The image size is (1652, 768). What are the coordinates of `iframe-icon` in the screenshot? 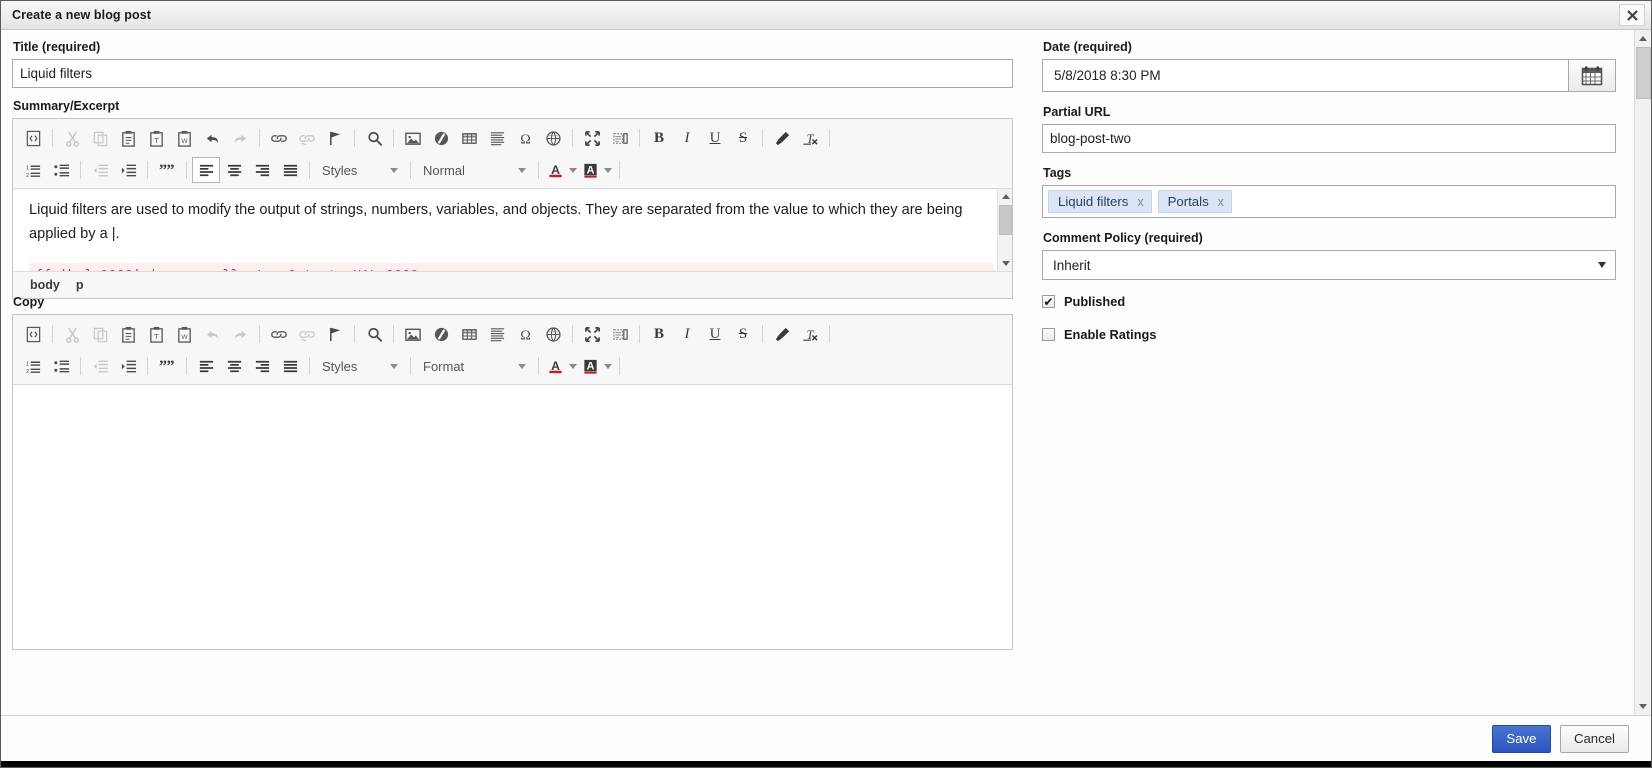 It's located at (553, 334).